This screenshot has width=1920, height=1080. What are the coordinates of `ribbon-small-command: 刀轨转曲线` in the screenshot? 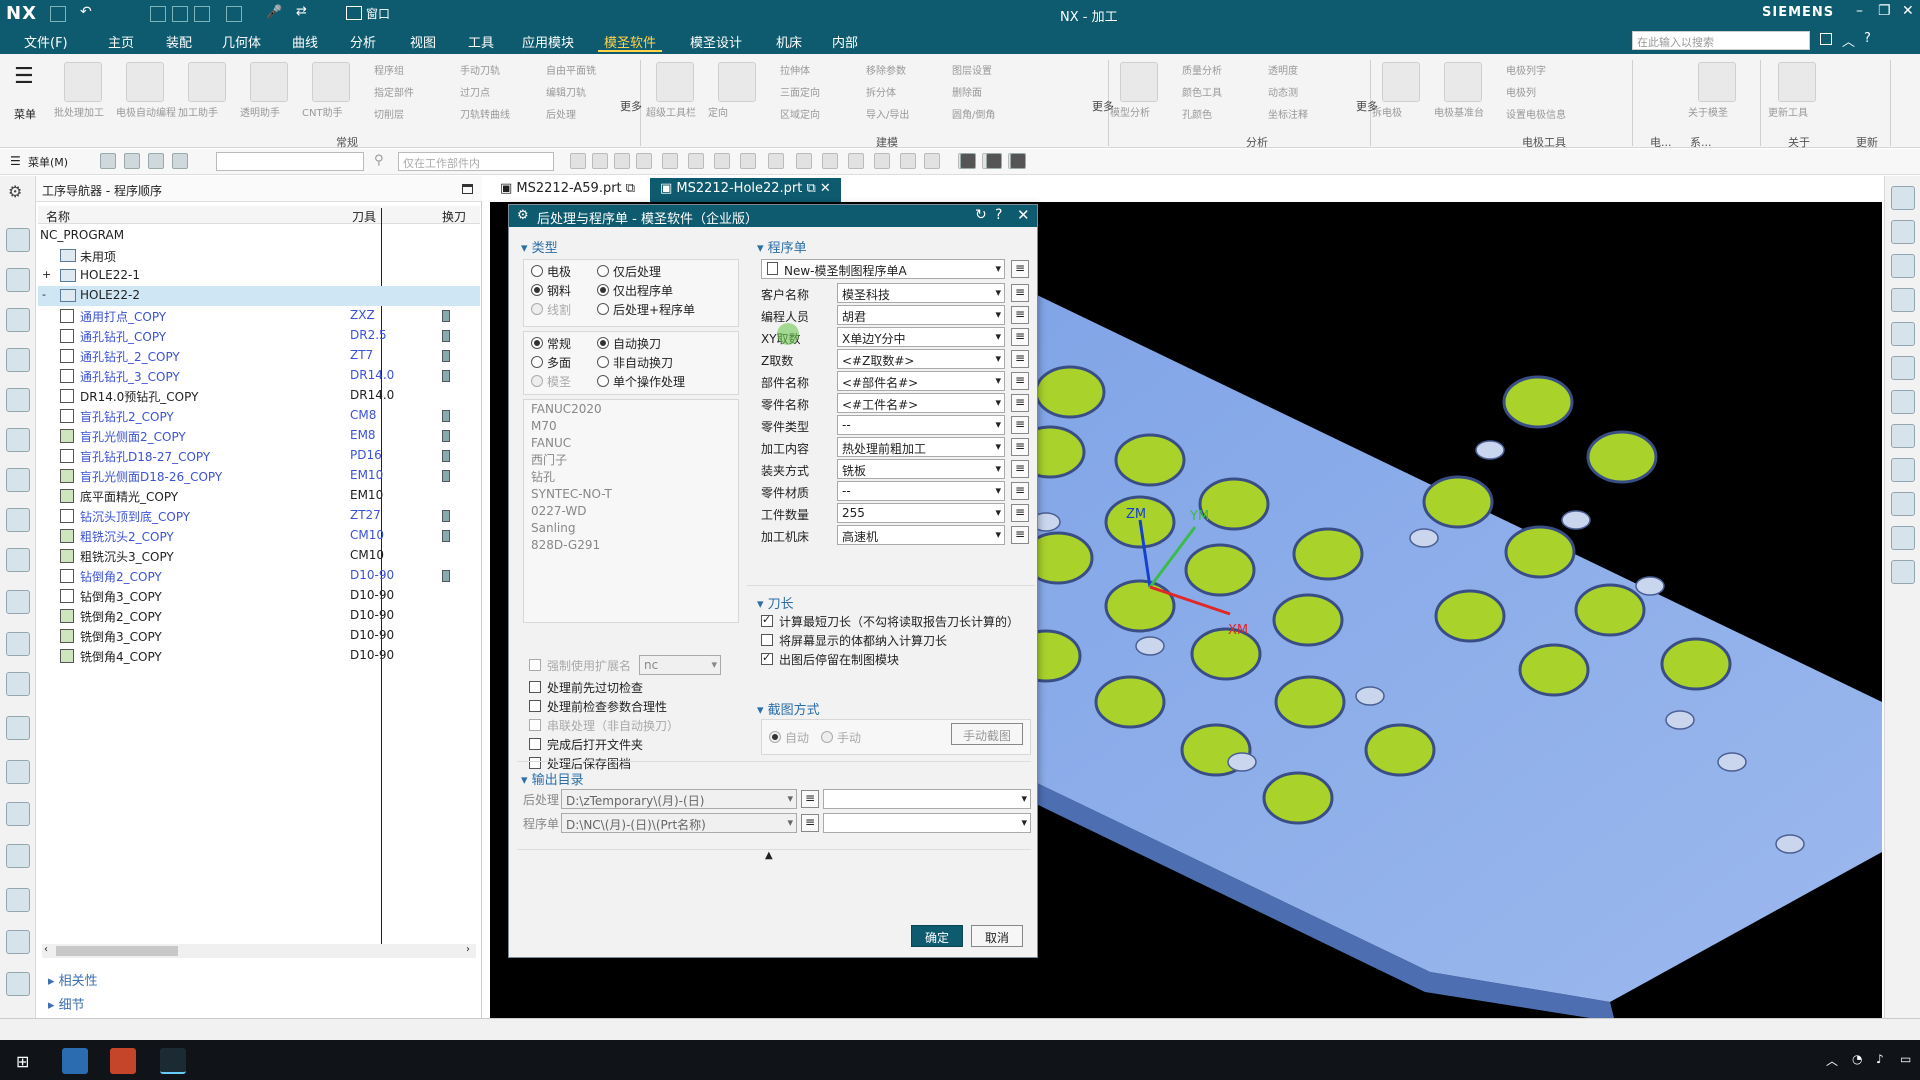 It's located at (485, 113).